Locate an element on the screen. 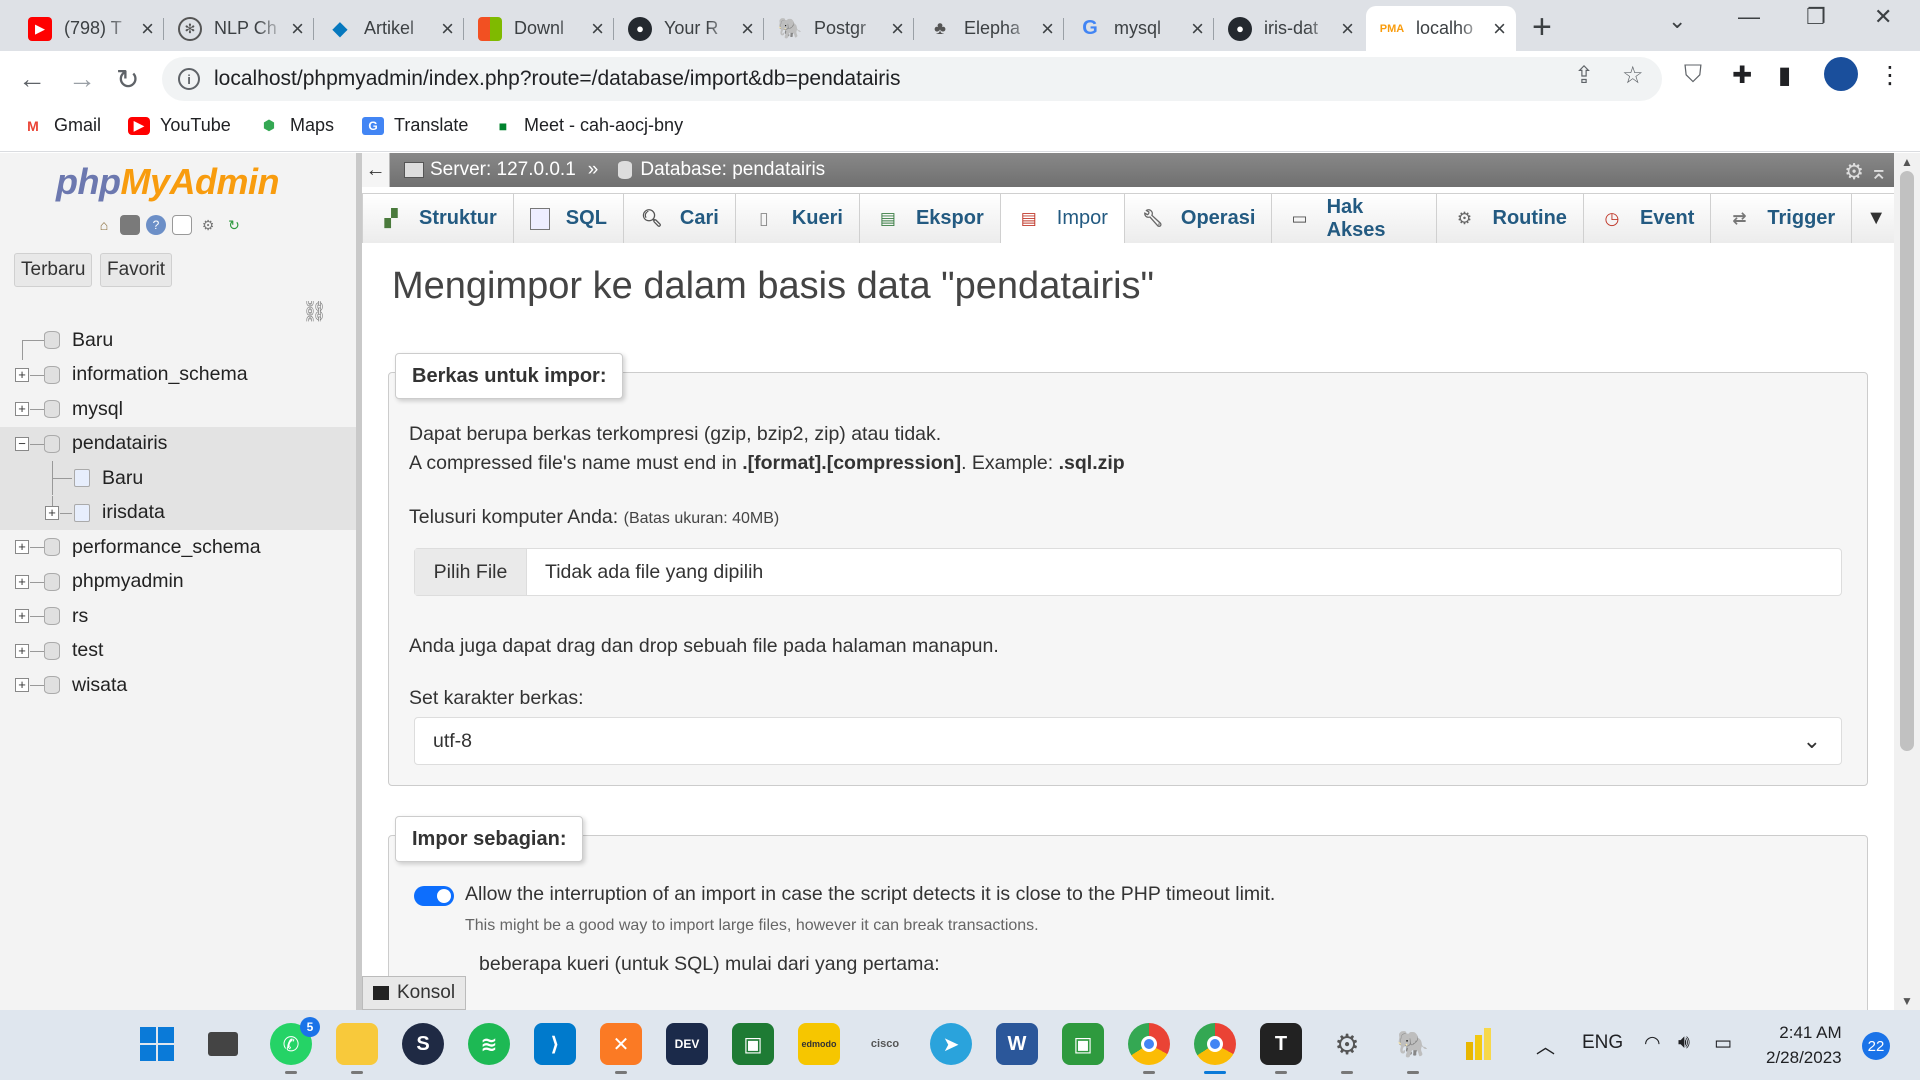 This screenshot has height=1080, width=1920. menu-icon: ⋮ is located at coordinates (1890, 75).